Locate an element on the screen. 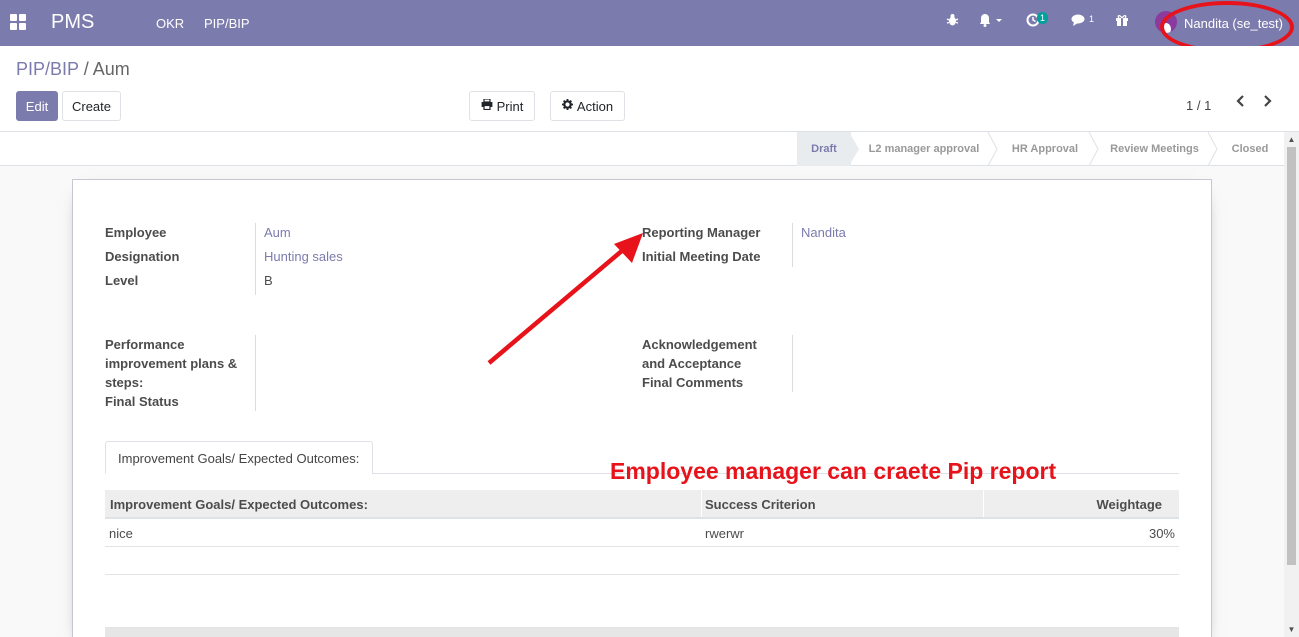 This screenshot has height=637, width=1299. stage-hr-approval: HR Approval is located at coordinates (1045, 149).